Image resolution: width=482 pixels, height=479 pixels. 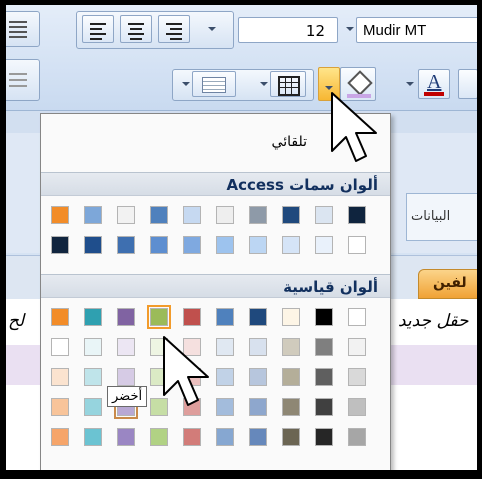 I want to click on color-name-tooltip: أخضر, so click(x=127, y=396).